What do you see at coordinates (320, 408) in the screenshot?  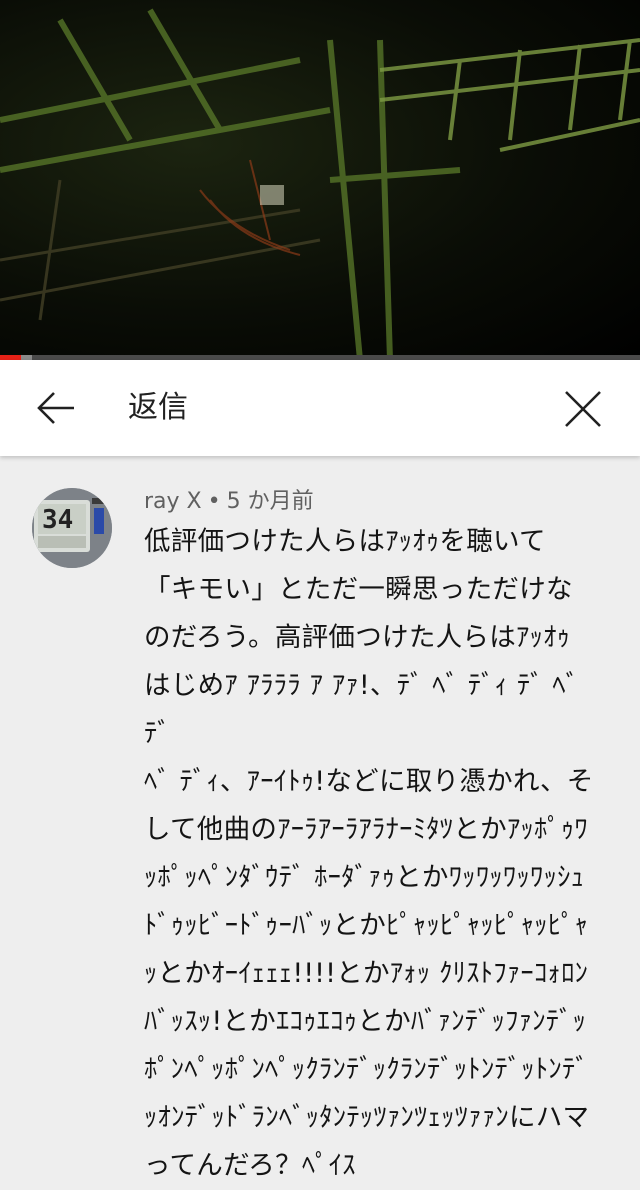 I see `replies-header: 返信` at bounding box center [320, 408].